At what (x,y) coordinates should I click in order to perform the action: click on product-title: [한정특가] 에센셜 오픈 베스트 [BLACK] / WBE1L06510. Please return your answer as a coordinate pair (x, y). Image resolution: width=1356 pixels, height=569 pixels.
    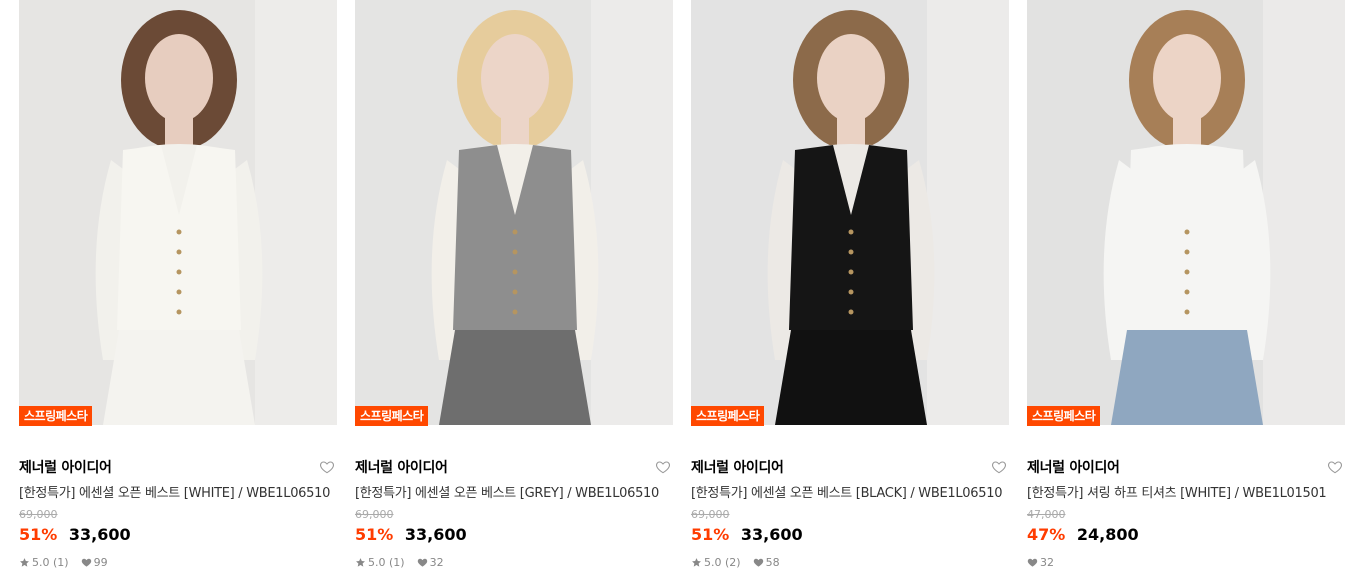
    Looking at the image, I should click on (850, 491).